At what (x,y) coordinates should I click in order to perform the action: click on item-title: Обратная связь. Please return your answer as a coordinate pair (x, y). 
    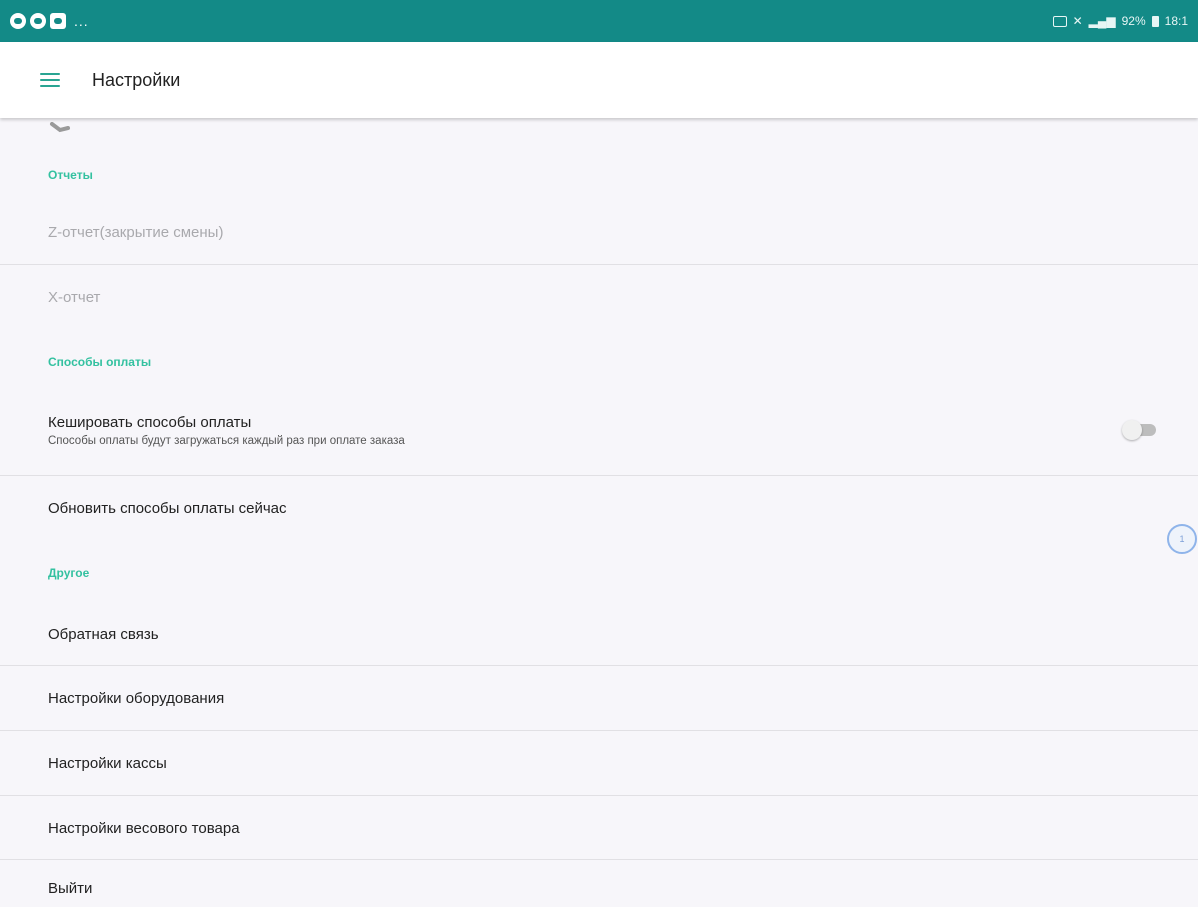
    Looking at the image, I should click on (103, 634).